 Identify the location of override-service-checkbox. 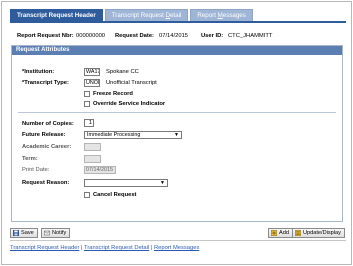
(87, 104).